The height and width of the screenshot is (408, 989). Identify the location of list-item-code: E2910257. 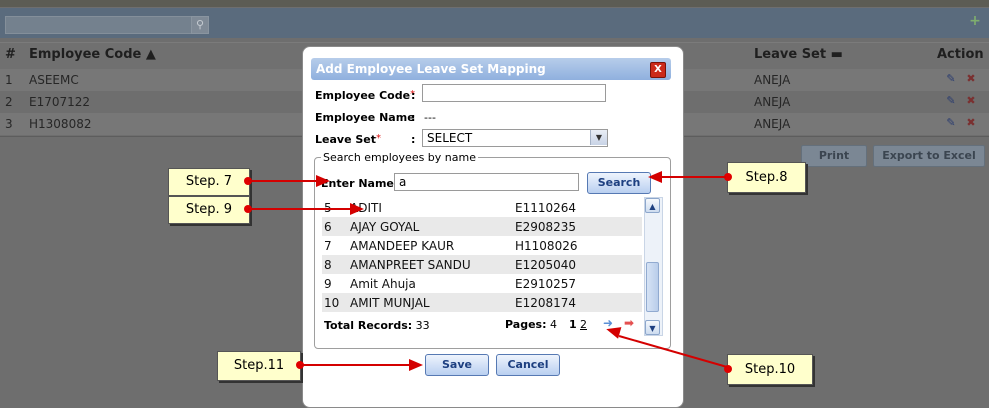
(546, 284).